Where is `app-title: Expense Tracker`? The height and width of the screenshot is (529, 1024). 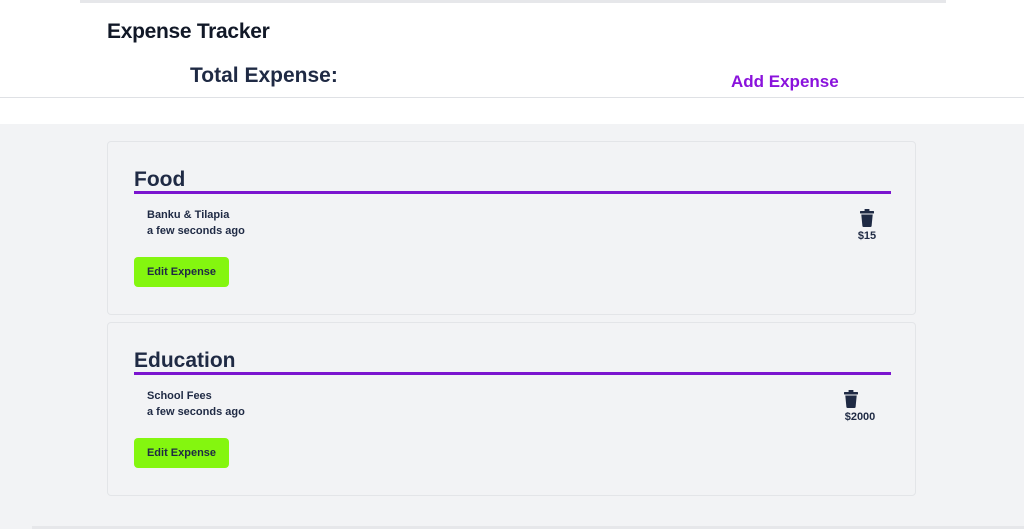 app-title: Expense Tracker is located at coordinates (188, 31).